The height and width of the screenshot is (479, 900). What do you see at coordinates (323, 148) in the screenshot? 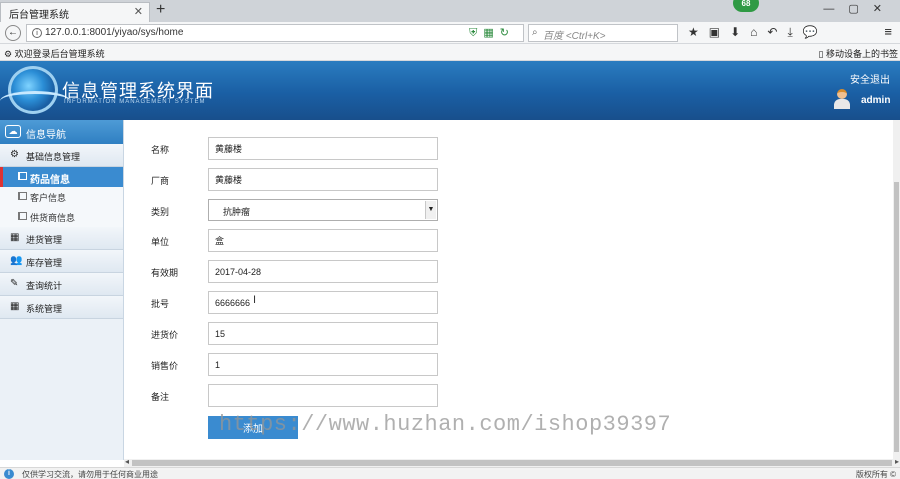
I see `name-input` at bounding box center [323, 148].